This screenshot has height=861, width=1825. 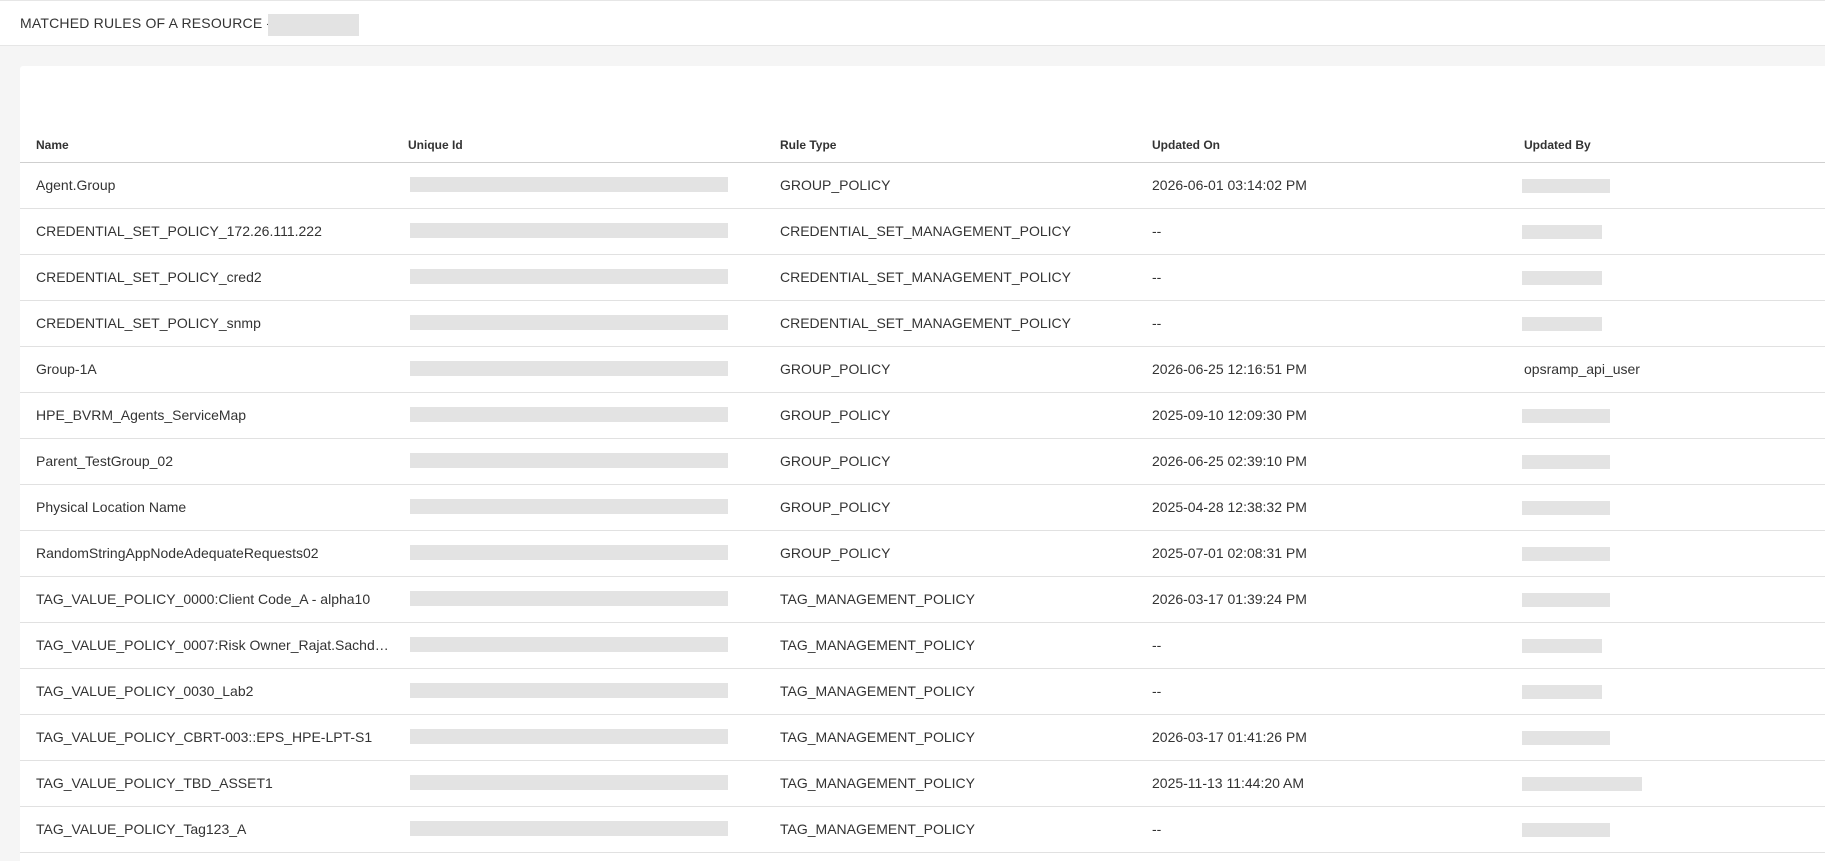 What do you see at coordinates (912, 23) in the screenshot?
I see `page-header: MATCHED RULES OF A RESOURCE -` at bounding box center [912, 23].